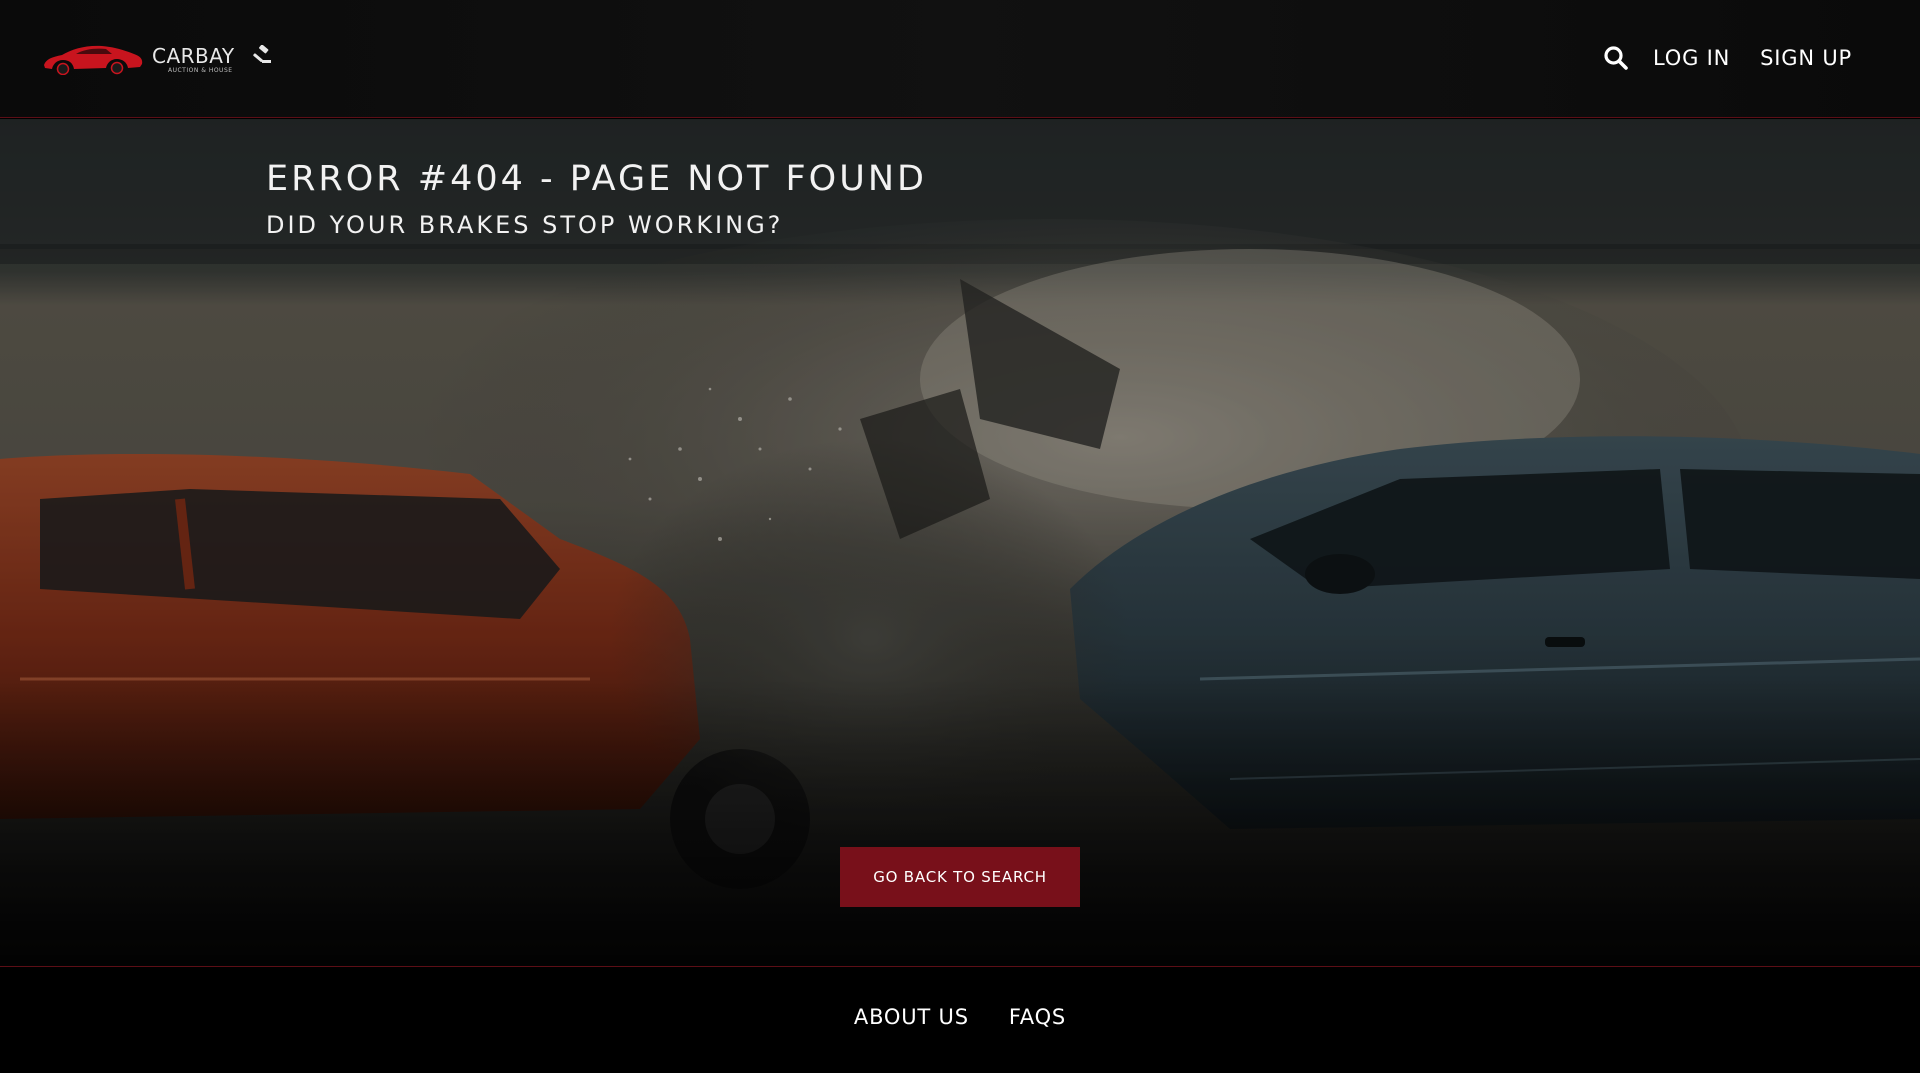 The image size is (1920, 1073). I want to click on logo-text: CARBAY AUCTION & HOUSE, so click(217, 58).